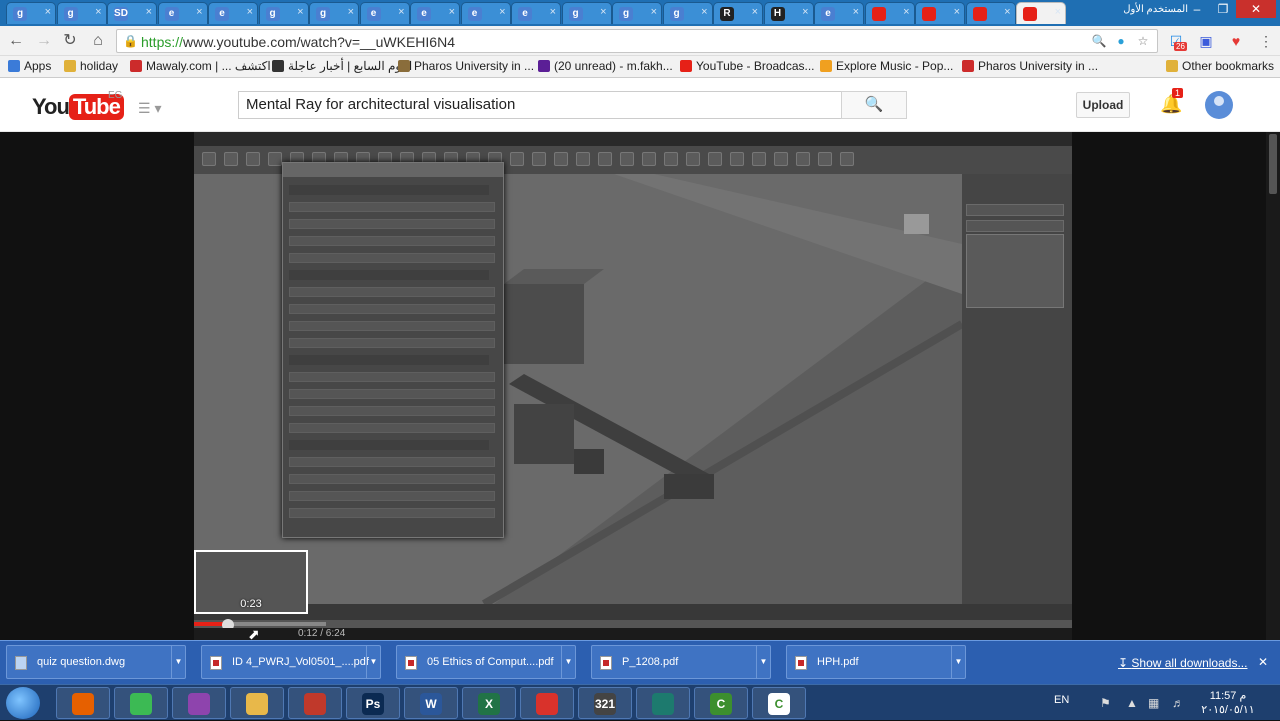 The width and height of the screenshot is (1280, 721). What do you see at coordinates (1197, 9) in the screenshot?
I see `minimize-button: –` at bounding box center [1197, 9].